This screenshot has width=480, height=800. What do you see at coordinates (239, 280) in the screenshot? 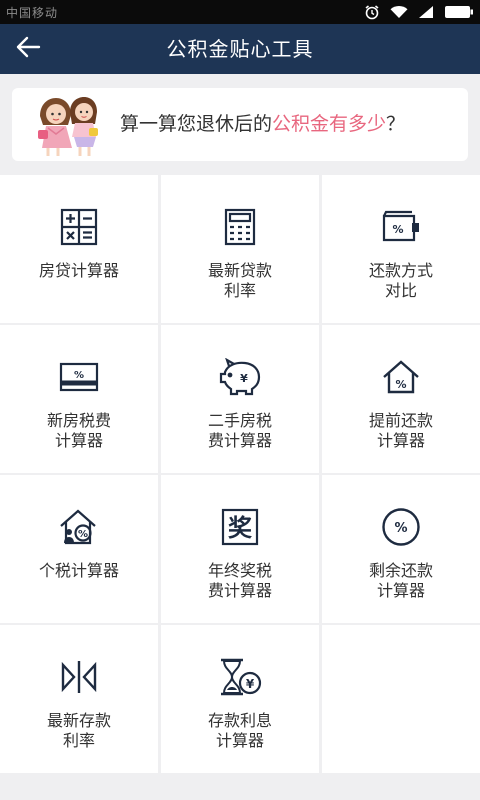
I see `tool-label: 最新贷款 利率` at bounding box center [239, 280].